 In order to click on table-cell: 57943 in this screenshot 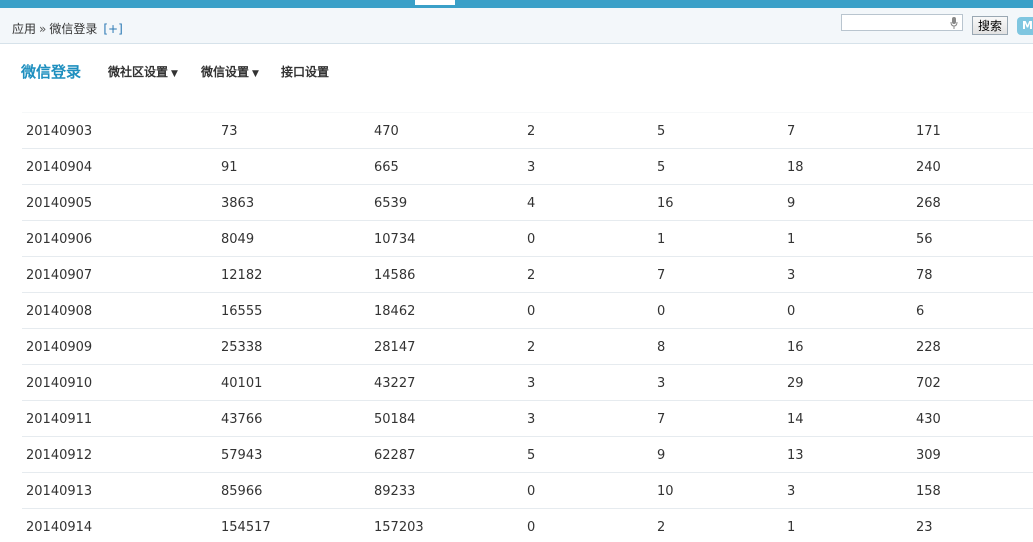, I will do `click(242, 455)`.